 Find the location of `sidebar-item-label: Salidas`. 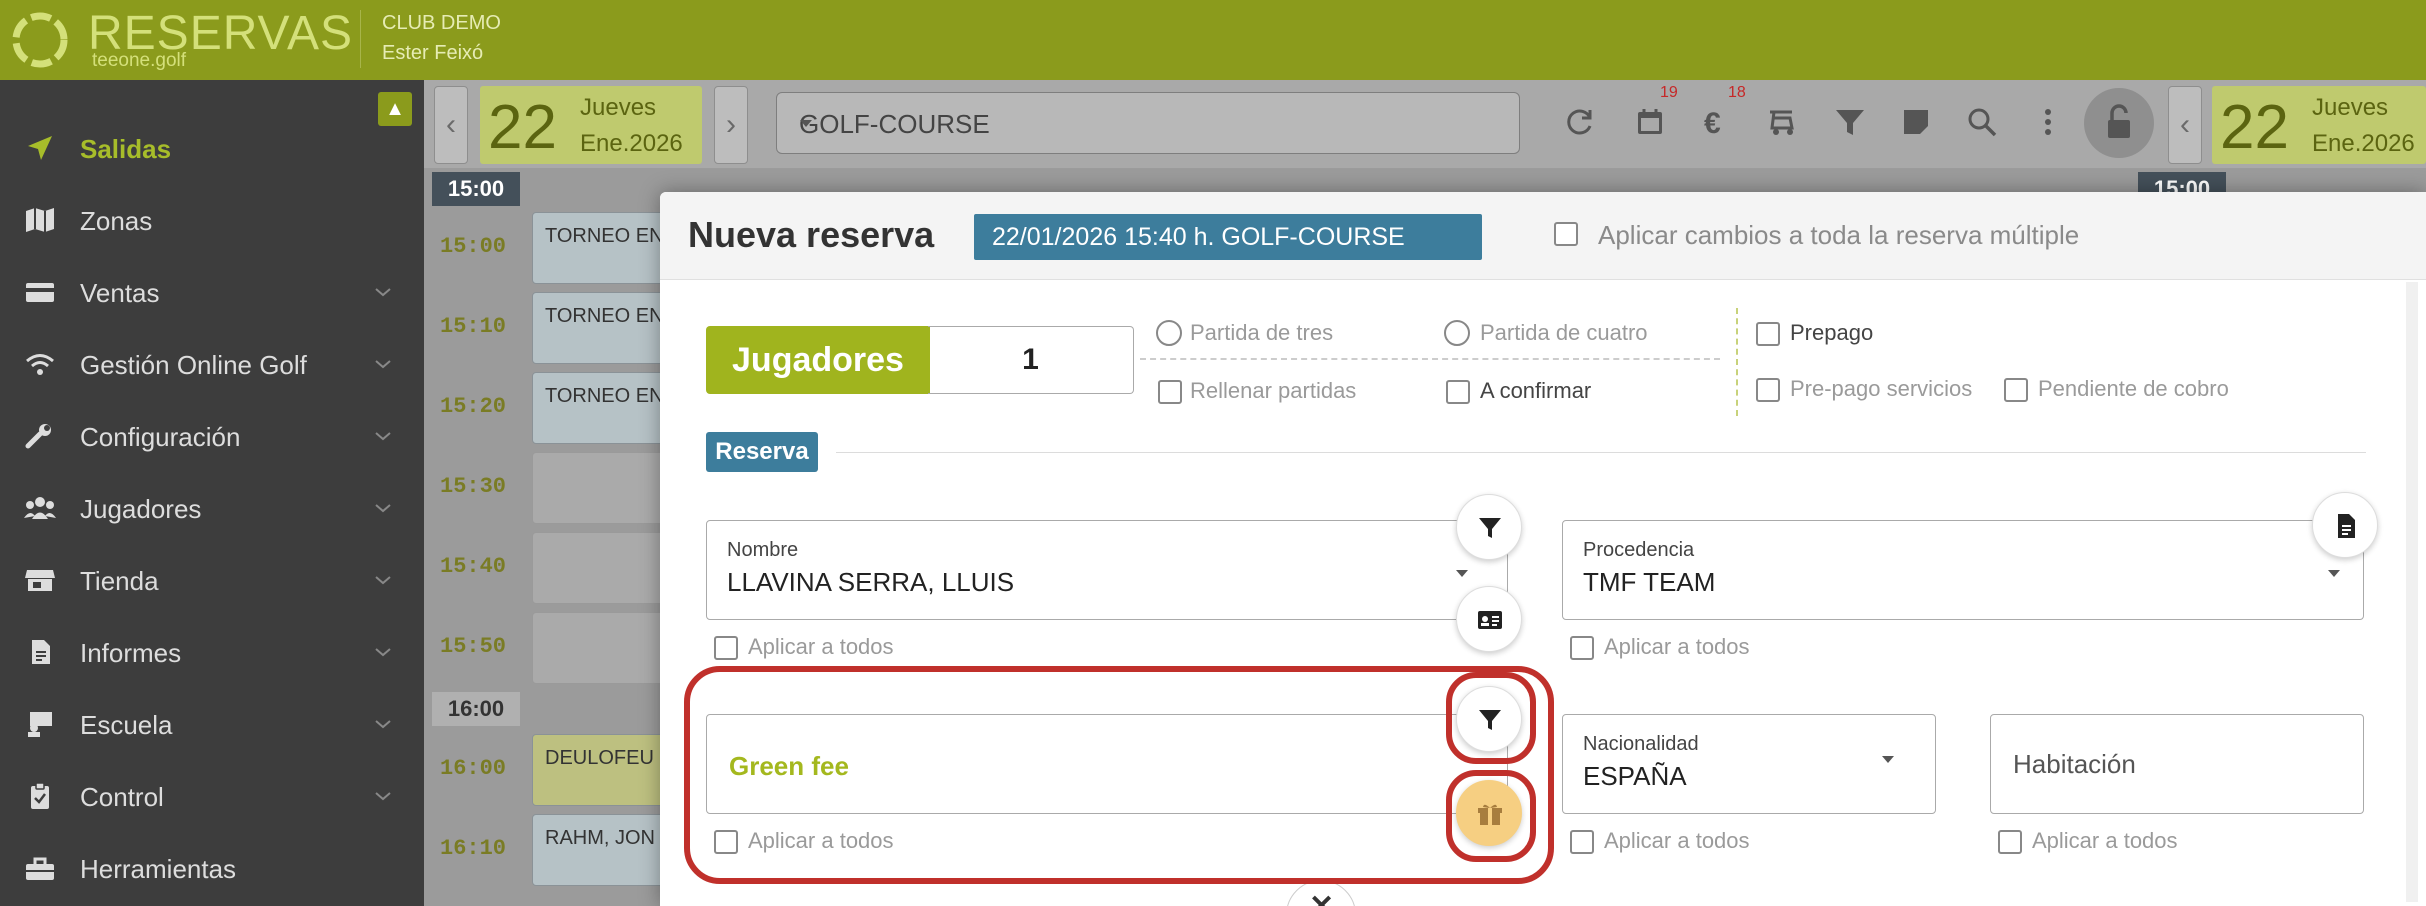

sidebar-item-label: Salidas is located at coordinates (126, 149).